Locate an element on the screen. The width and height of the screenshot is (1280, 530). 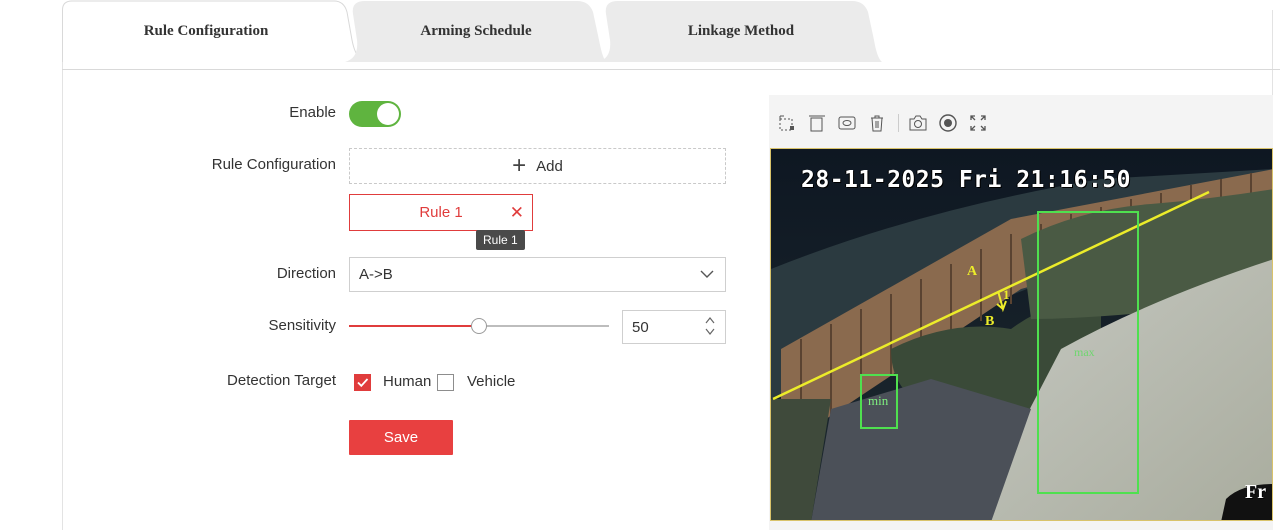
add-label: Add is located at coordinates (549, 166).